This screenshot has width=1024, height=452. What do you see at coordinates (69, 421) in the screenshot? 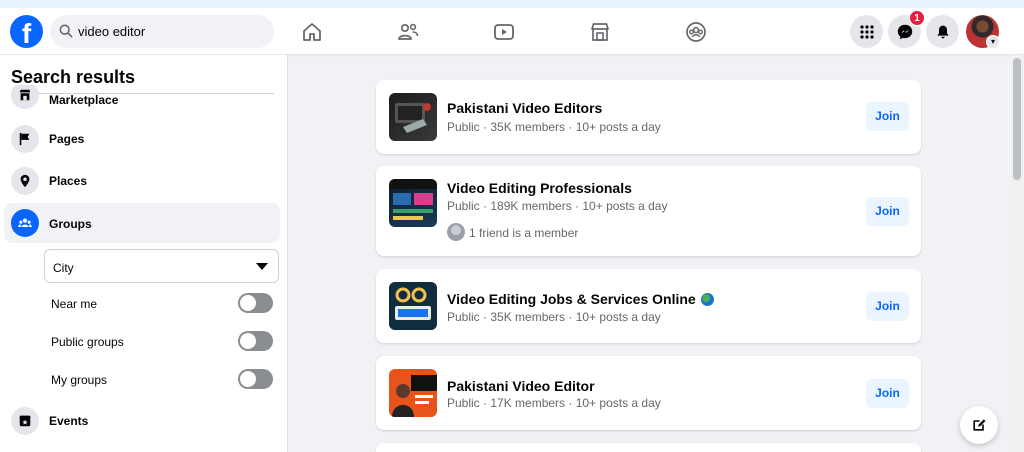
I see `sidebar-item-label: Events` at bounding box center [69, 421].